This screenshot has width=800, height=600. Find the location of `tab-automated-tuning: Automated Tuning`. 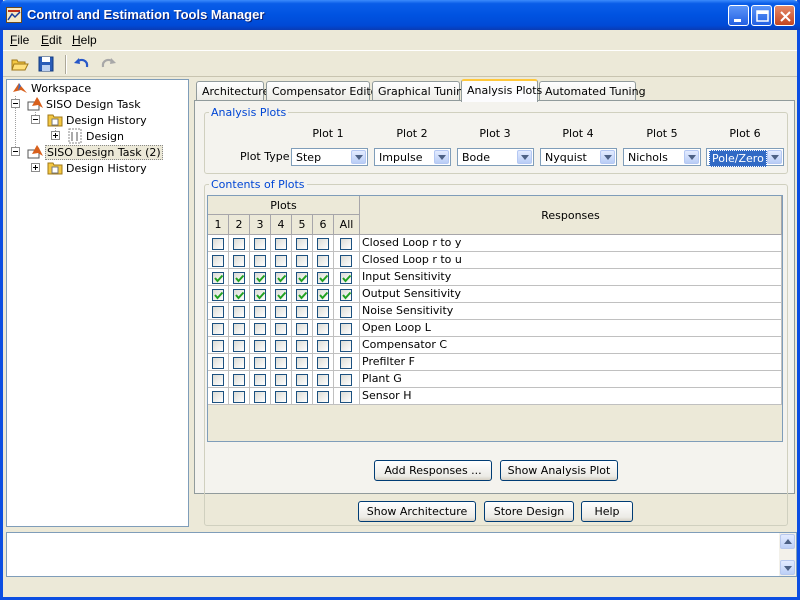

tab-automated-tuning: Automated Tuning is located at coordinates (592, 91).